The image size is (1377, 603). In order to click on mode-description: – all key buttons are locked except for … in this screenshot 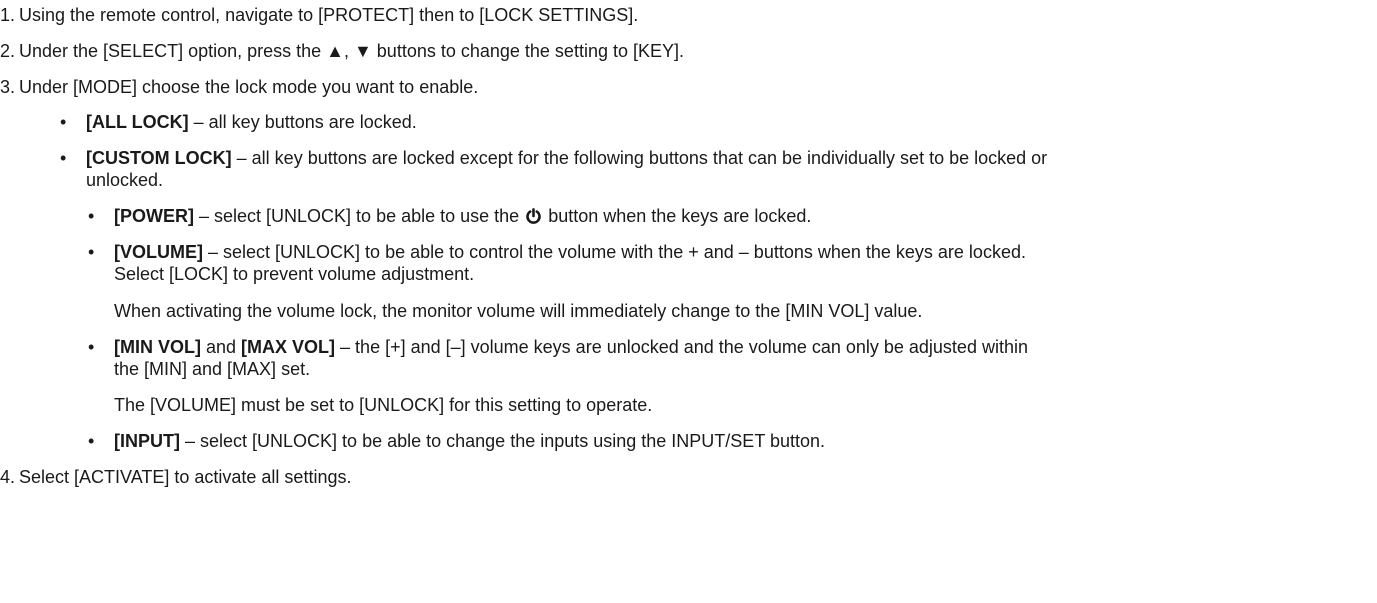, I will do `click(639, 158)`.